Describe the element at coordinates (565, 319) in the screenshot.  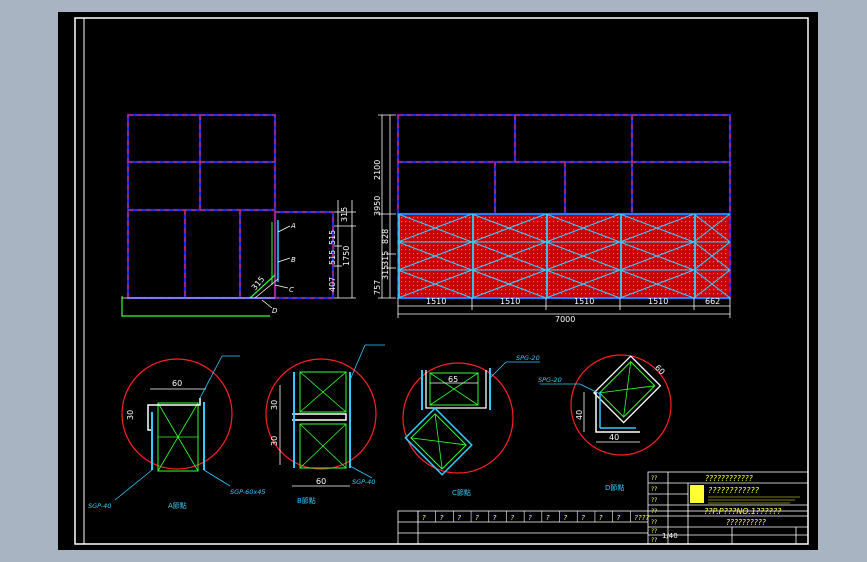
I see `front-dim-total: 7000` at that location.